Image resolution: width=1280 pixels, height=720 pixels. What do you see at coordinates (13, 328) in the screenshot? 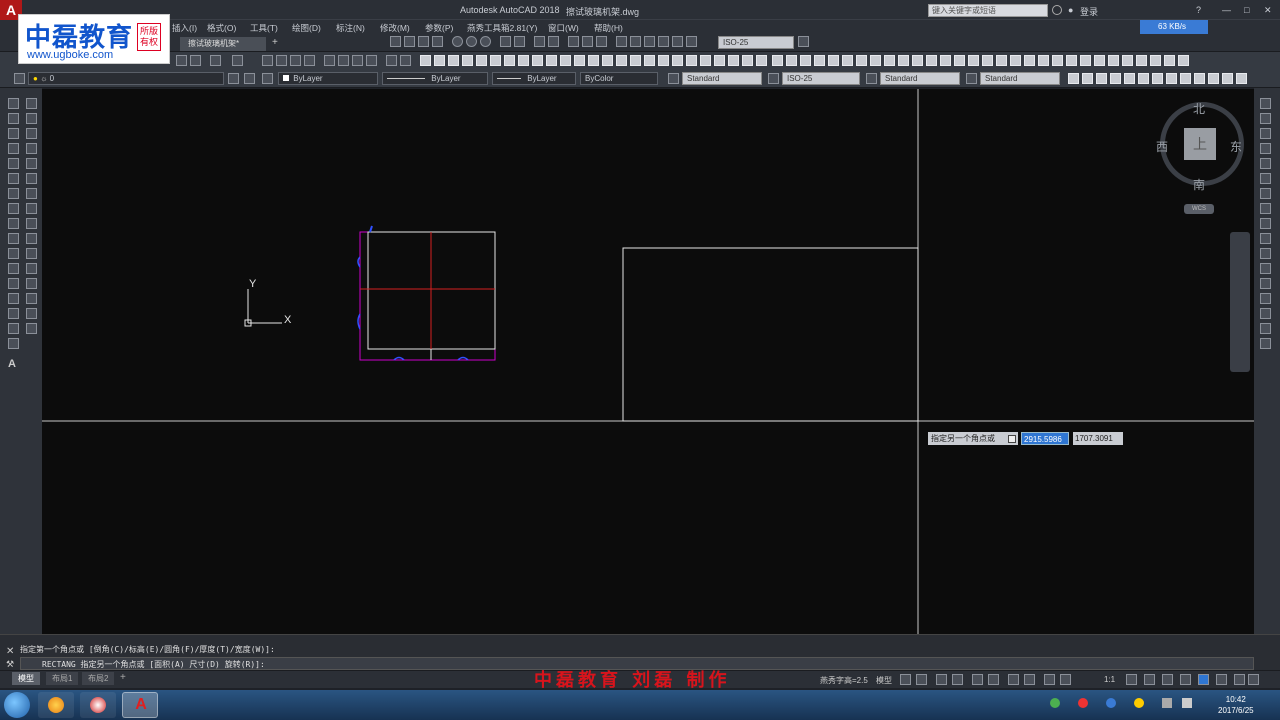
I see `region-icon` at bounding box center [13, 328].